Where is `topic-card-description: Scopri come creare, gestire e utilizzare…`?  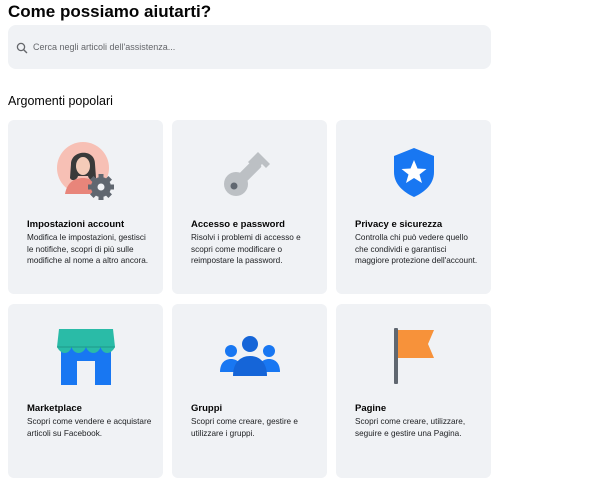 topic-card-description: Scopri come creare, gestire e utilizzare… is located at coordinates (244, 427).